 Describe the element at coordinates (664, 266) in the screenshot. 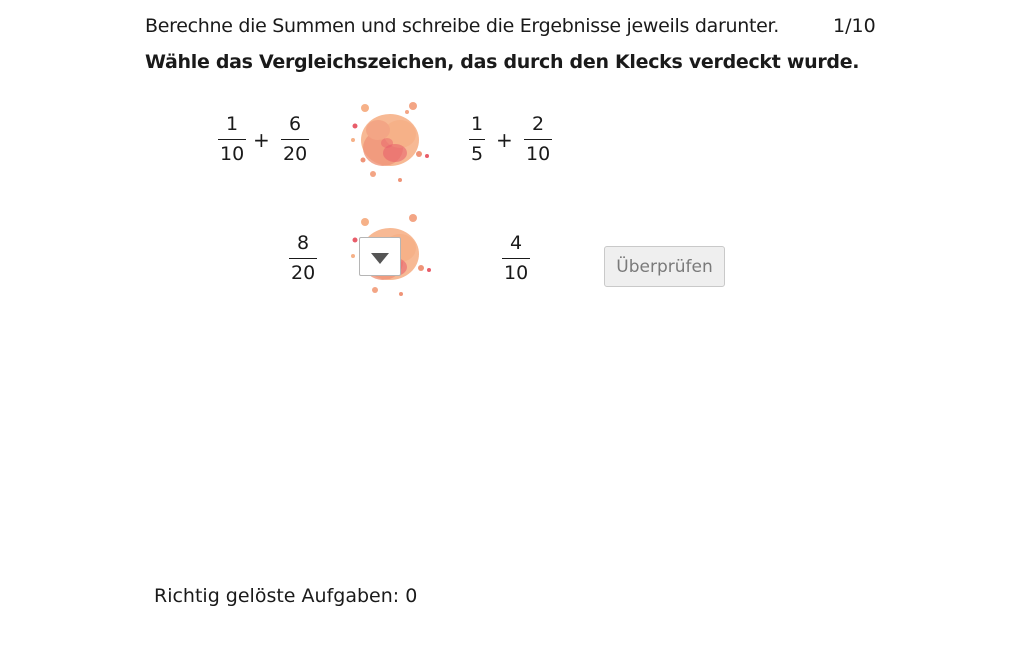

I see `check-button: Überprüfen` at that location.